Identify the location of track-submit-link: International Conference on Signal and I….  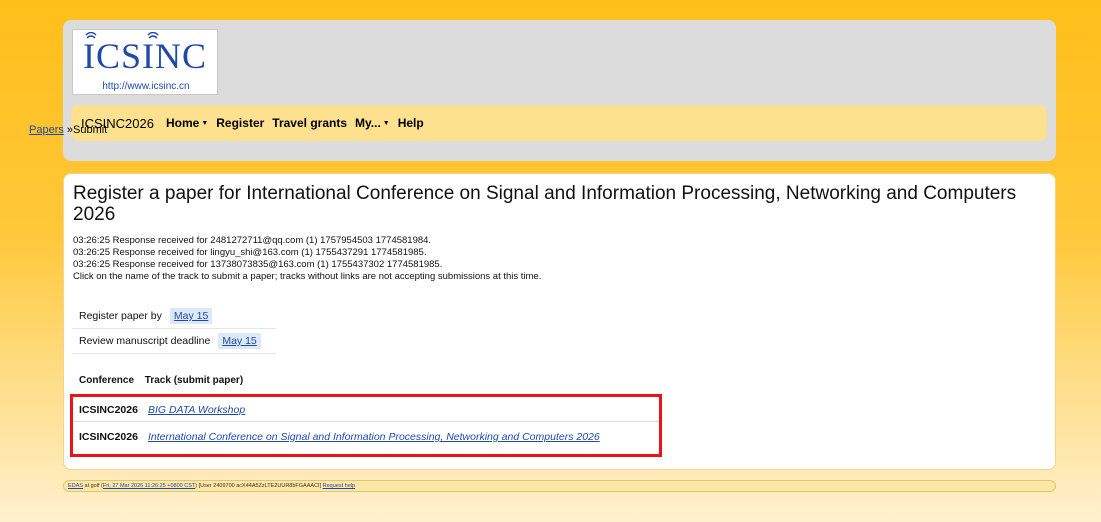
(374, 437).